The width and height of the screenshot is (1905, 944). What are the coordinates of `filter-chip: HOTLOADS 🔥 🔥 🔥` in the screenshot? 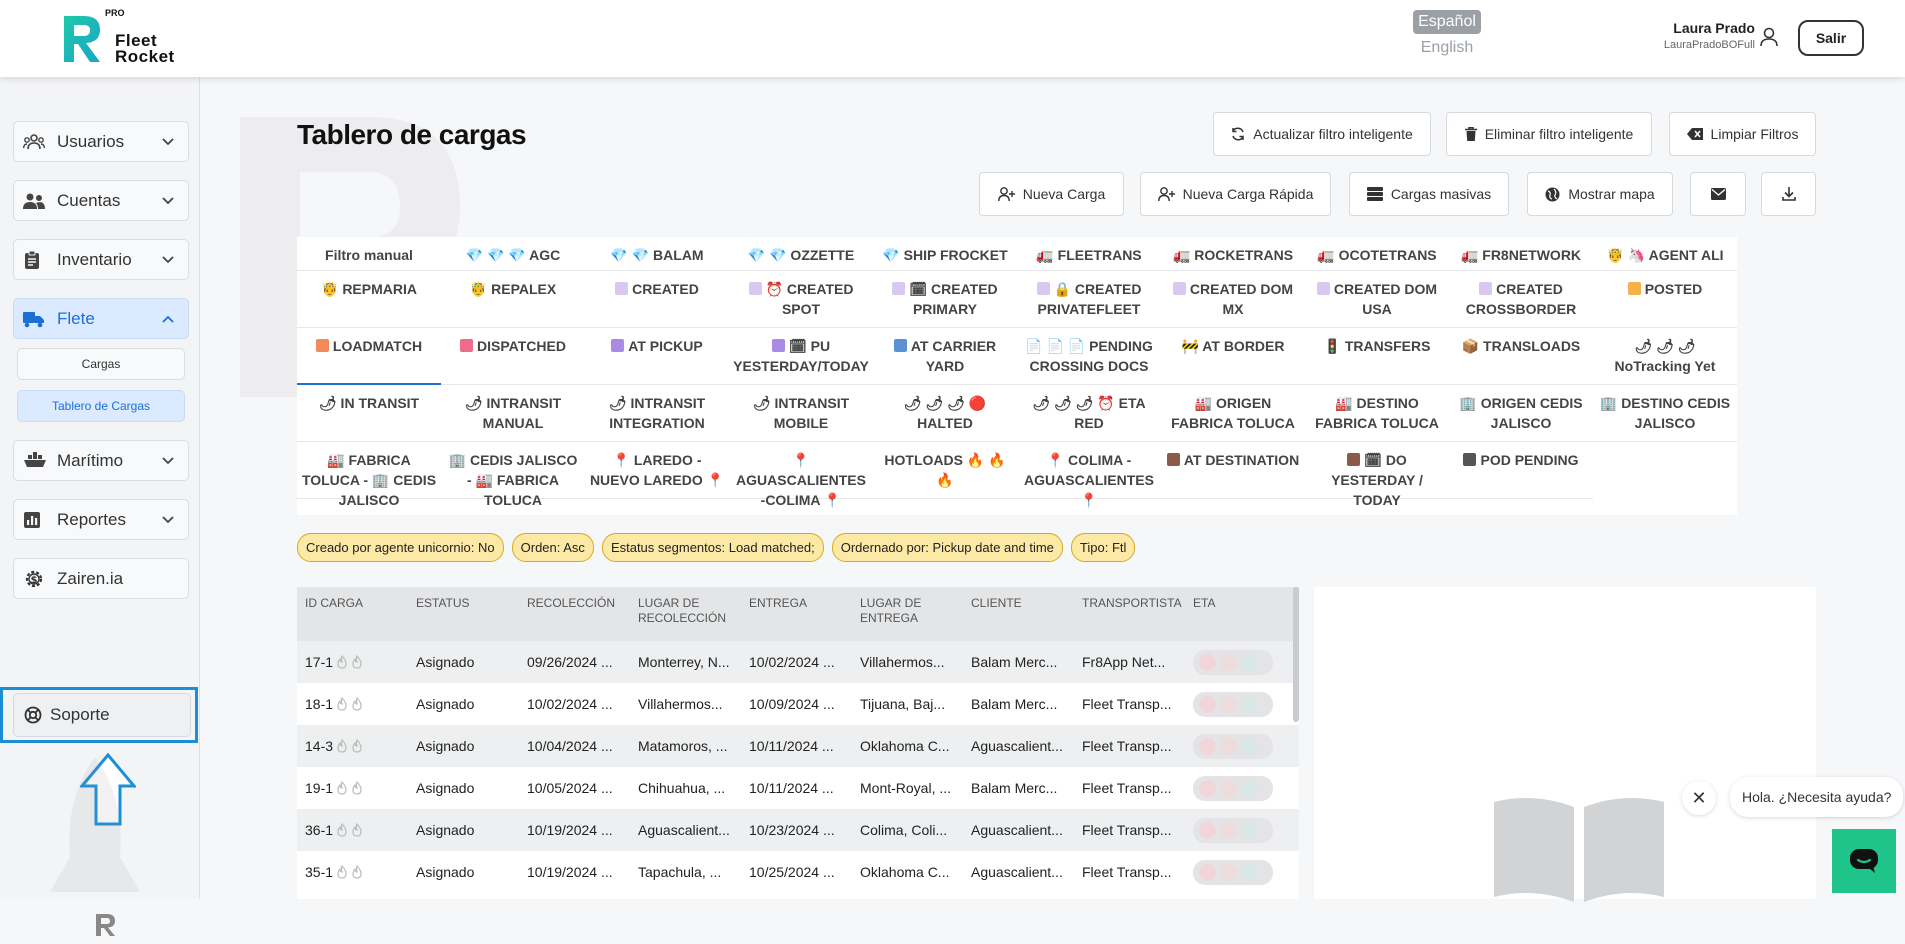 It's located at (945, 470).